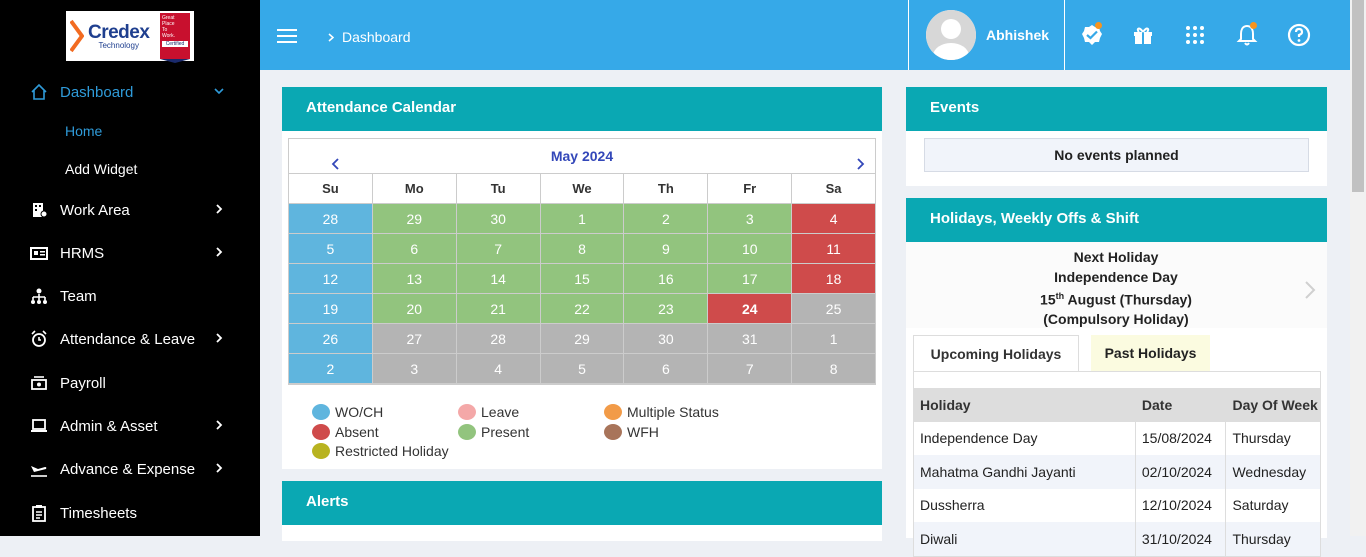  I want to click on table-header: Holiday Date Day Of Week, so click(1117, 405).